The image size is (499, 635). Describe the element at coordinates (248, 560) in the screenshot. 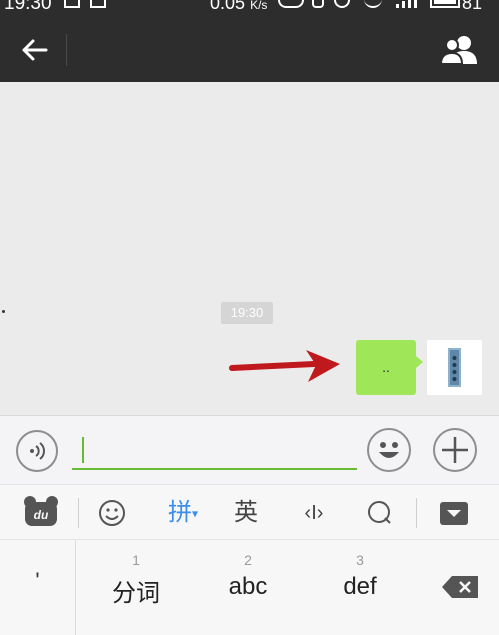

I see `key-number: 2` at that location.